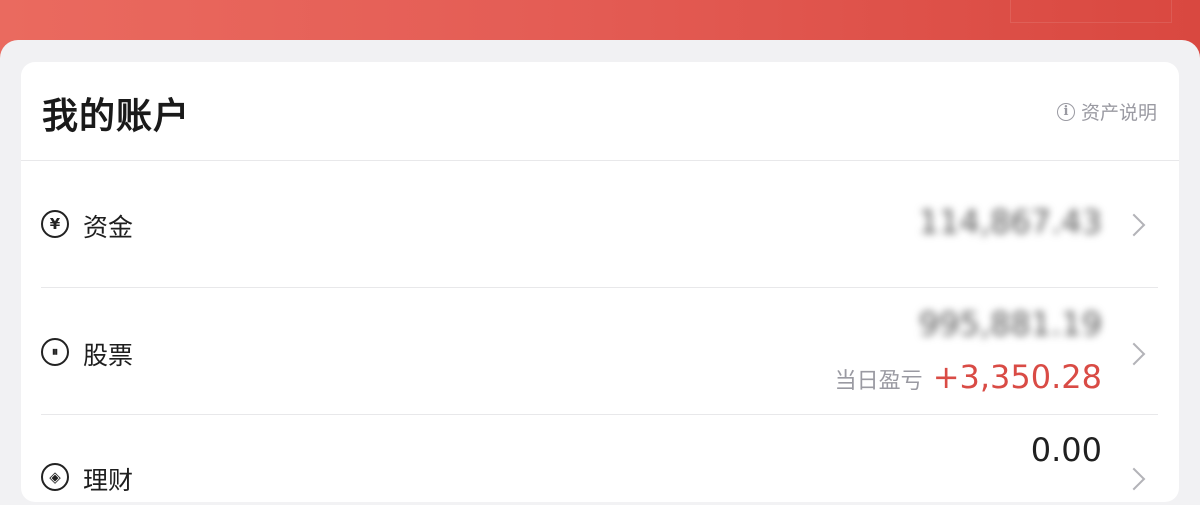 This screenshot has height=505, width=1200. Describe the element at coordinates (1066, 450) in the screenshot. I see `wealth-amount: 0.00` at that location.